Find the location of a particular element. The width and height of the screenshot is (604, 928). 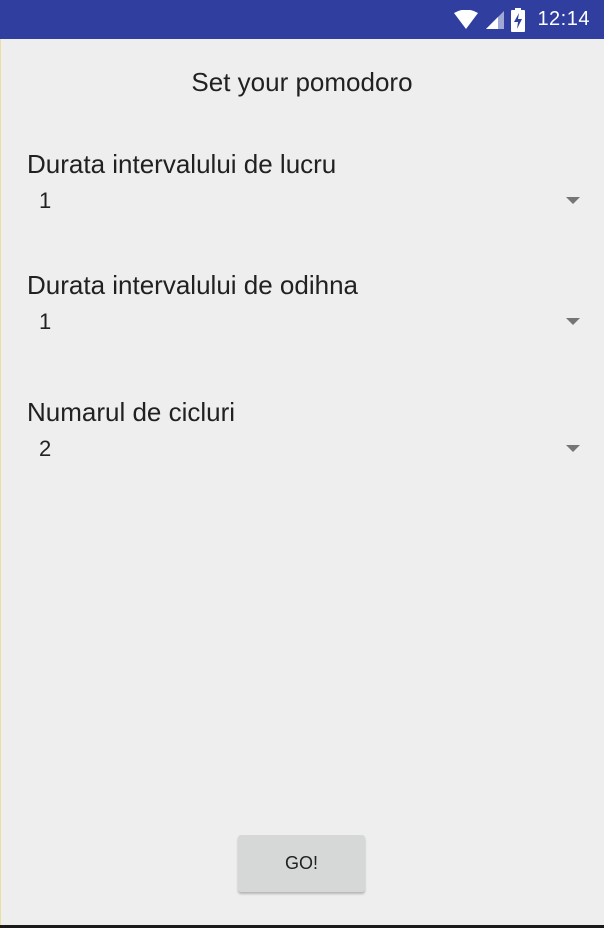

status-bar: 12:14 is located at coordinates (302, 19).